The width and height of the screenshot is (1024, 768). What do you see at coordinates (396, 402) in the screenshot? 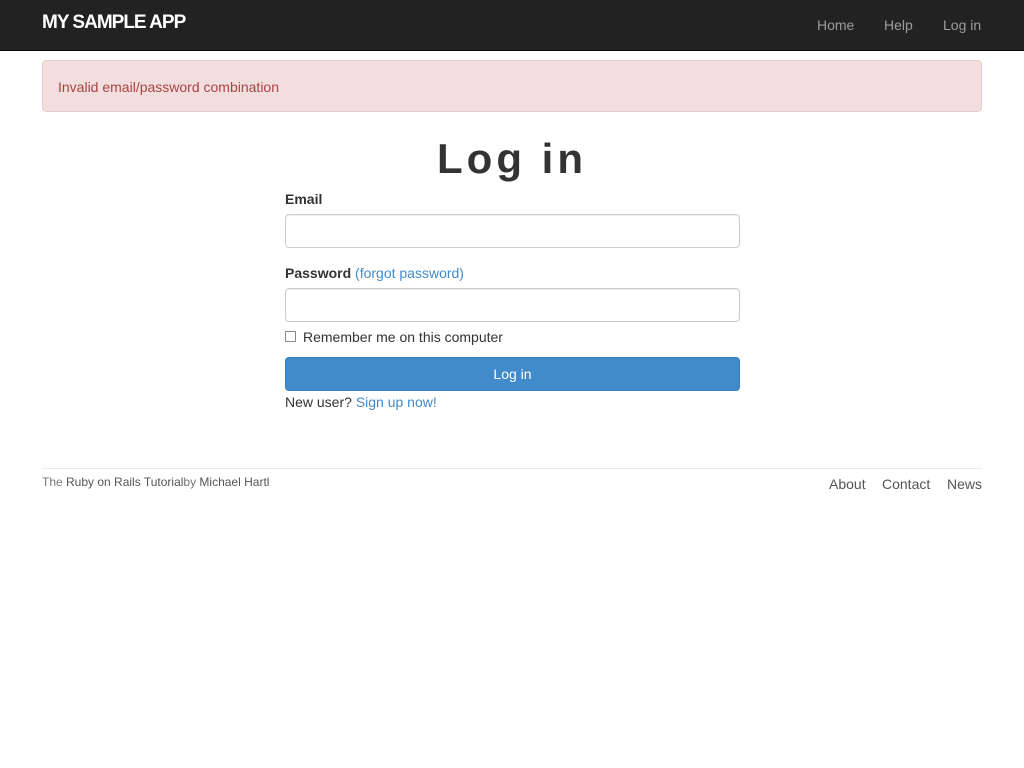
I see `signup-link: Sign up now!` at bounding box center [396, 402].